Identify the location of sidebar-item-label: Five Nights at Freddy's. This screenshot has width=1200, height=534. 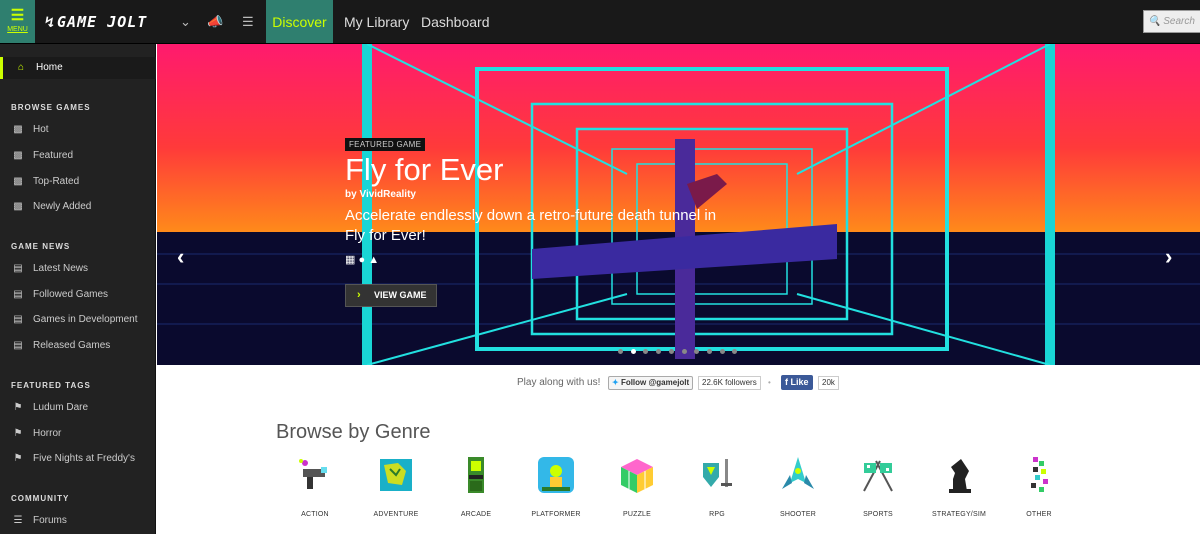
(84, 458).